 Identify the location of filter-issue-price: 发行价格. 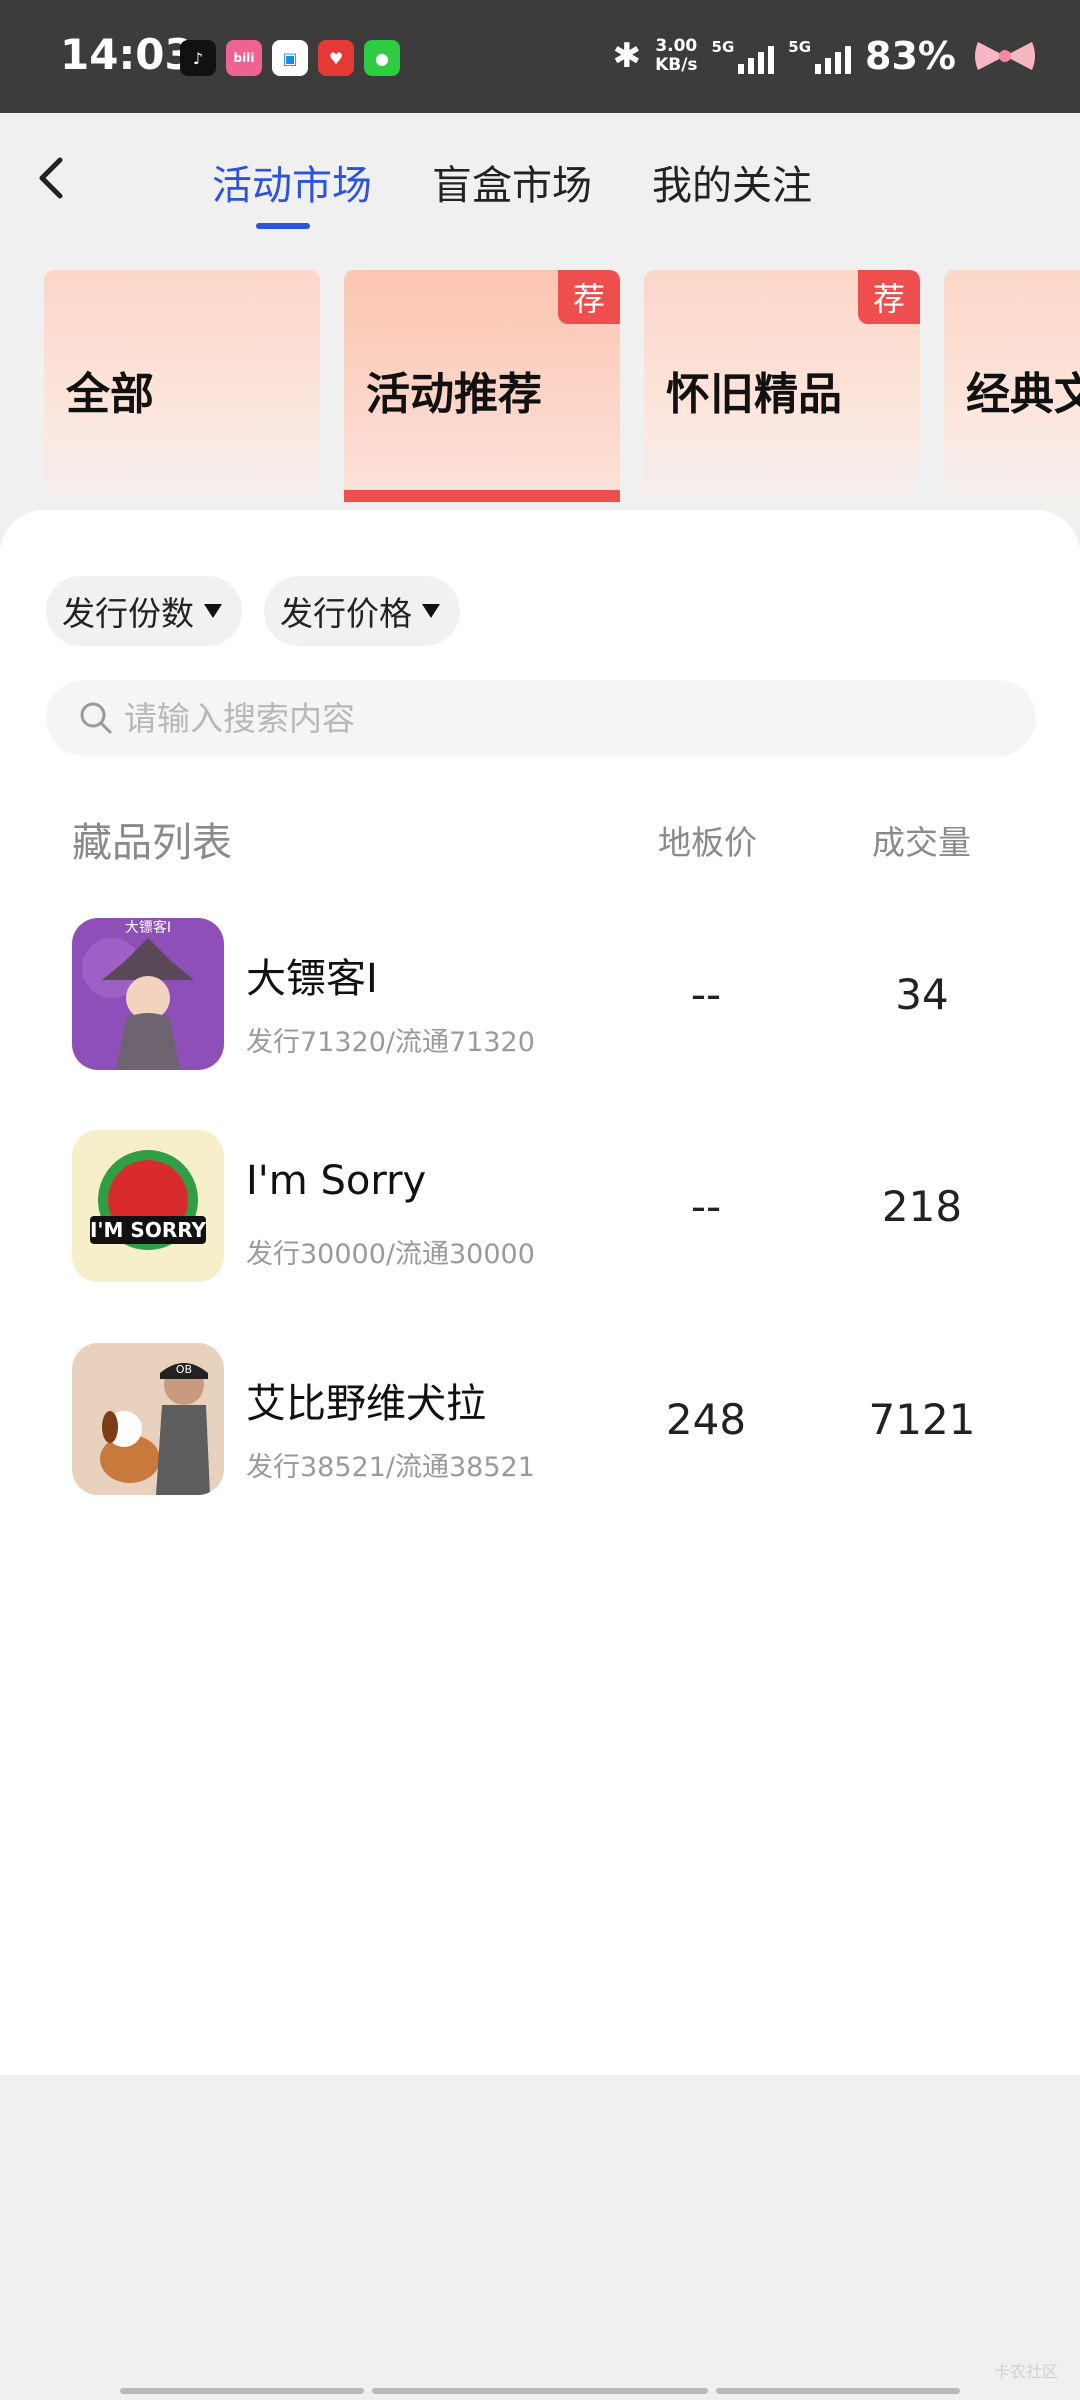
(362, 611).